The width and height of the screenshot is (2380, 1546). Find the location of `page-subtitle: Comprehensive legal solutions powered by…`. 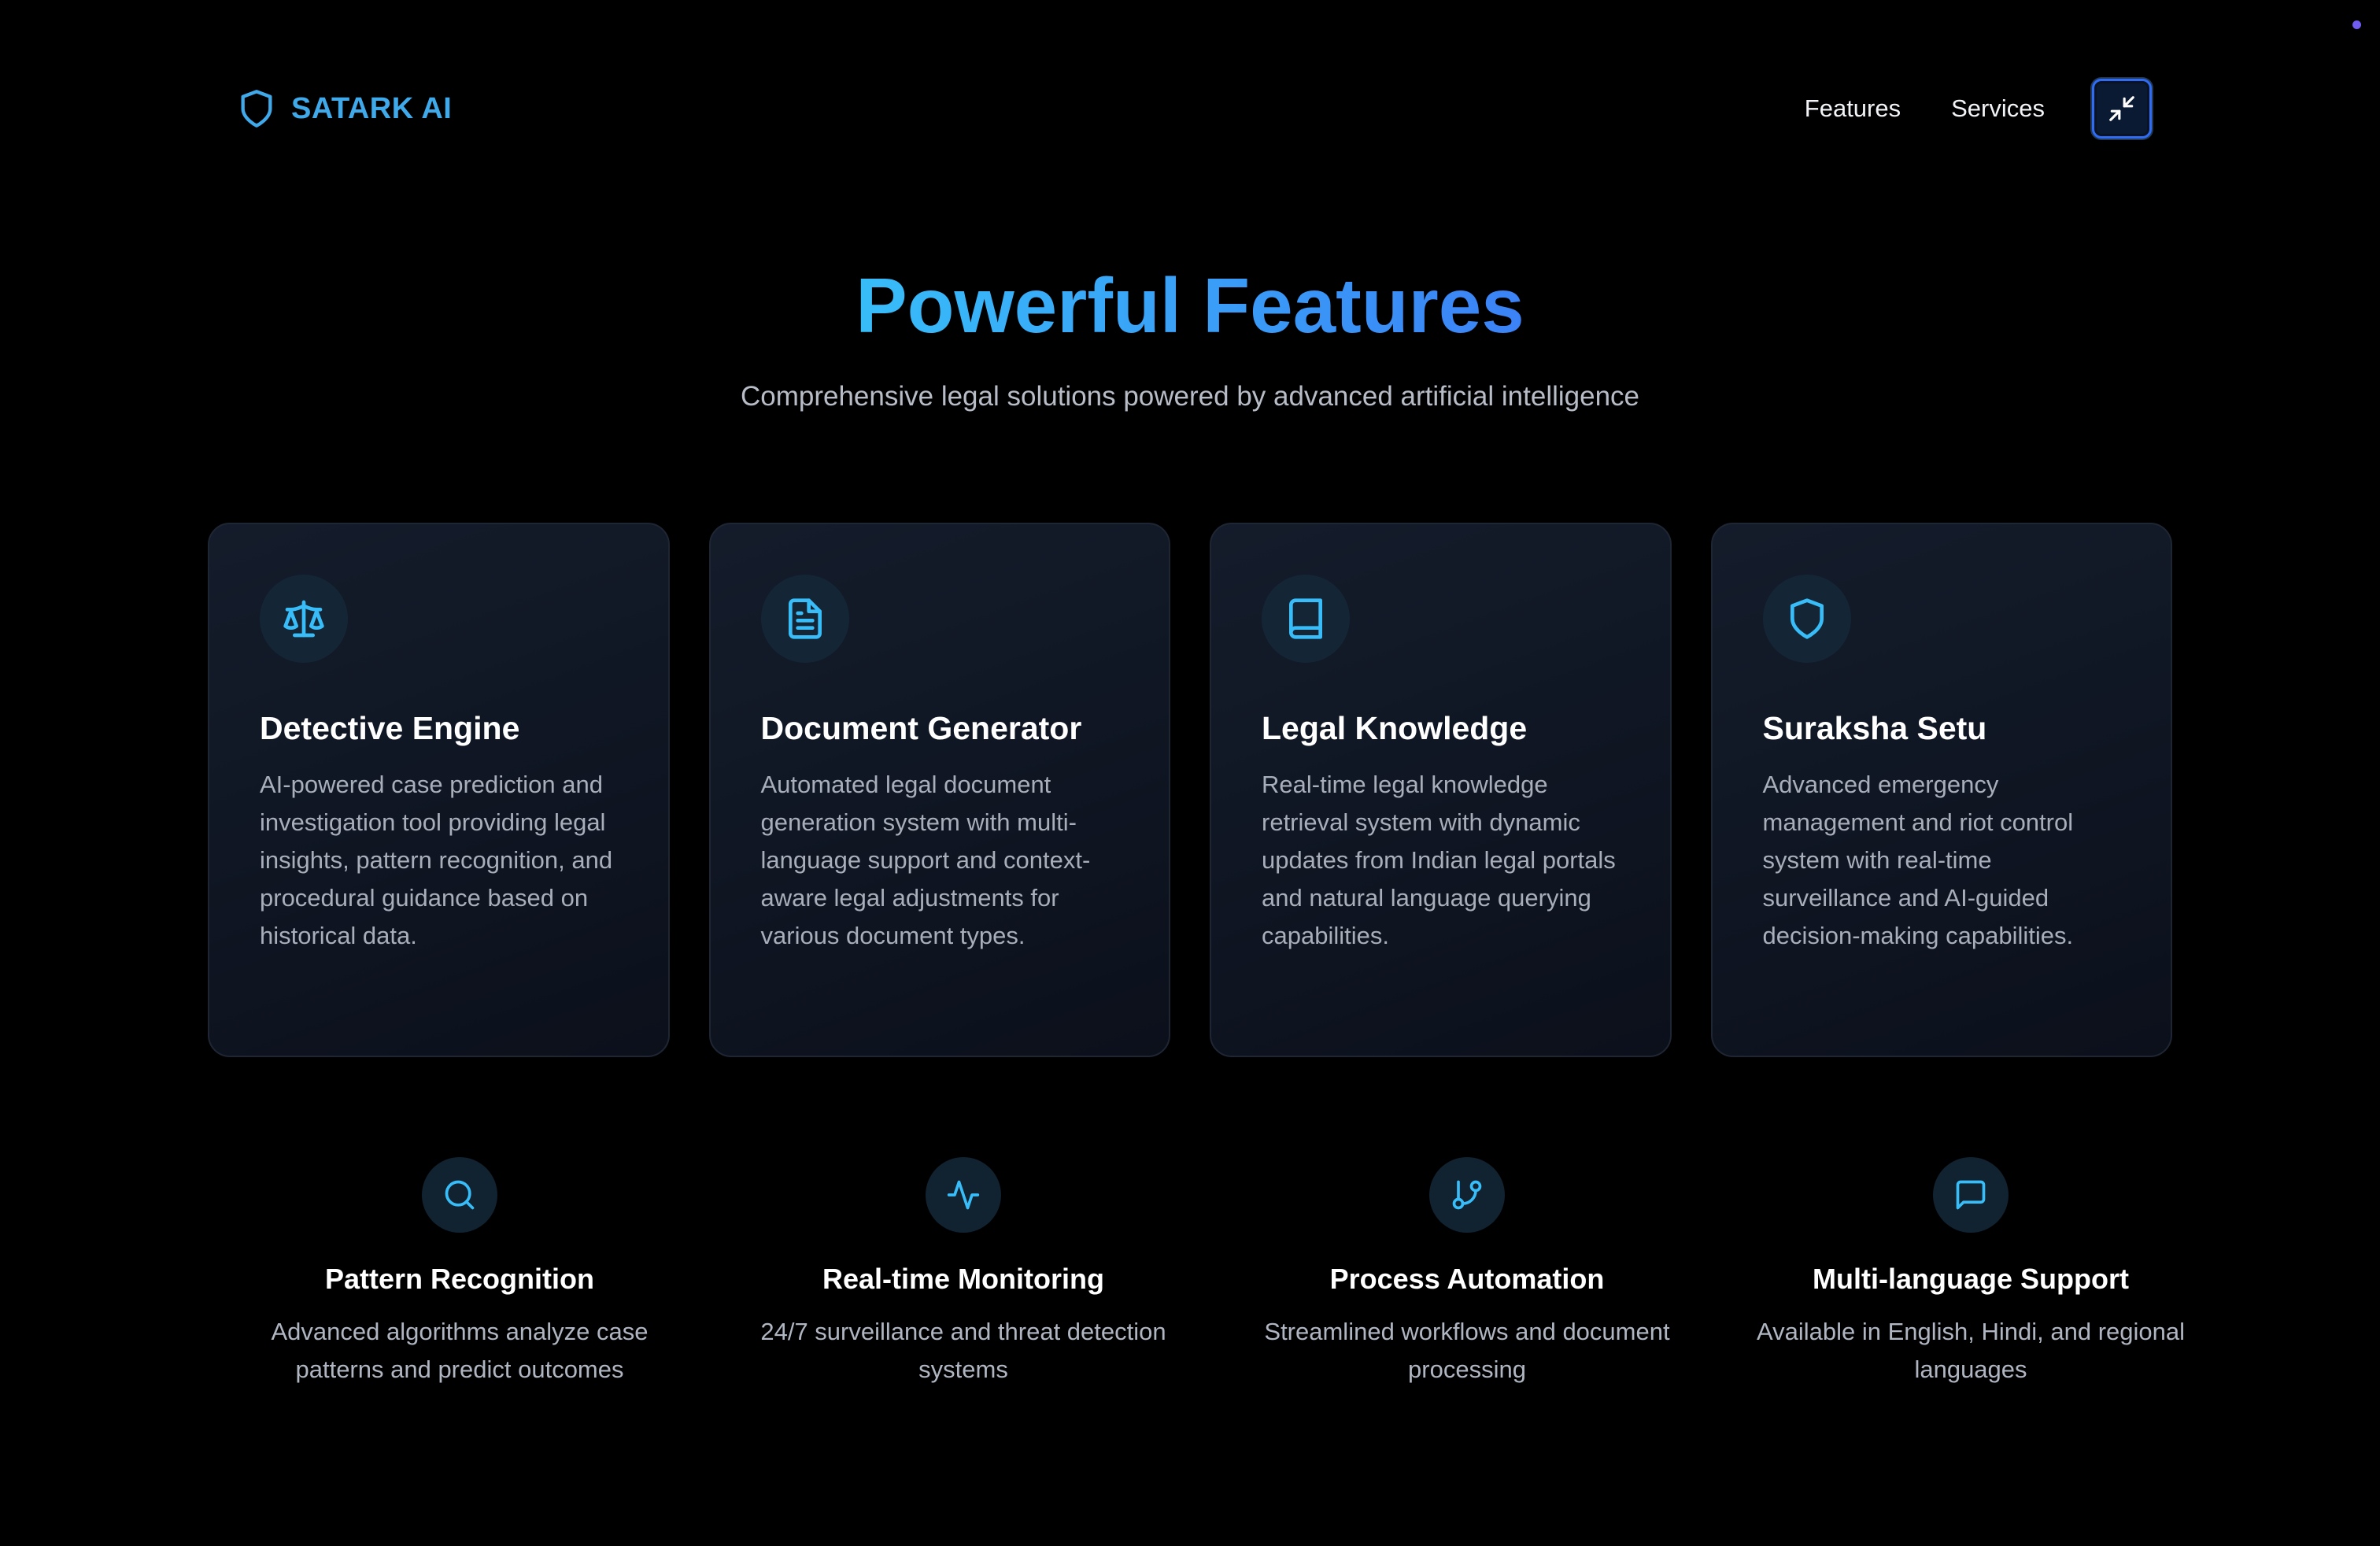

page-subtitle: Comprehensive legal solutions powered by… is located at coordinates (1190, 397).